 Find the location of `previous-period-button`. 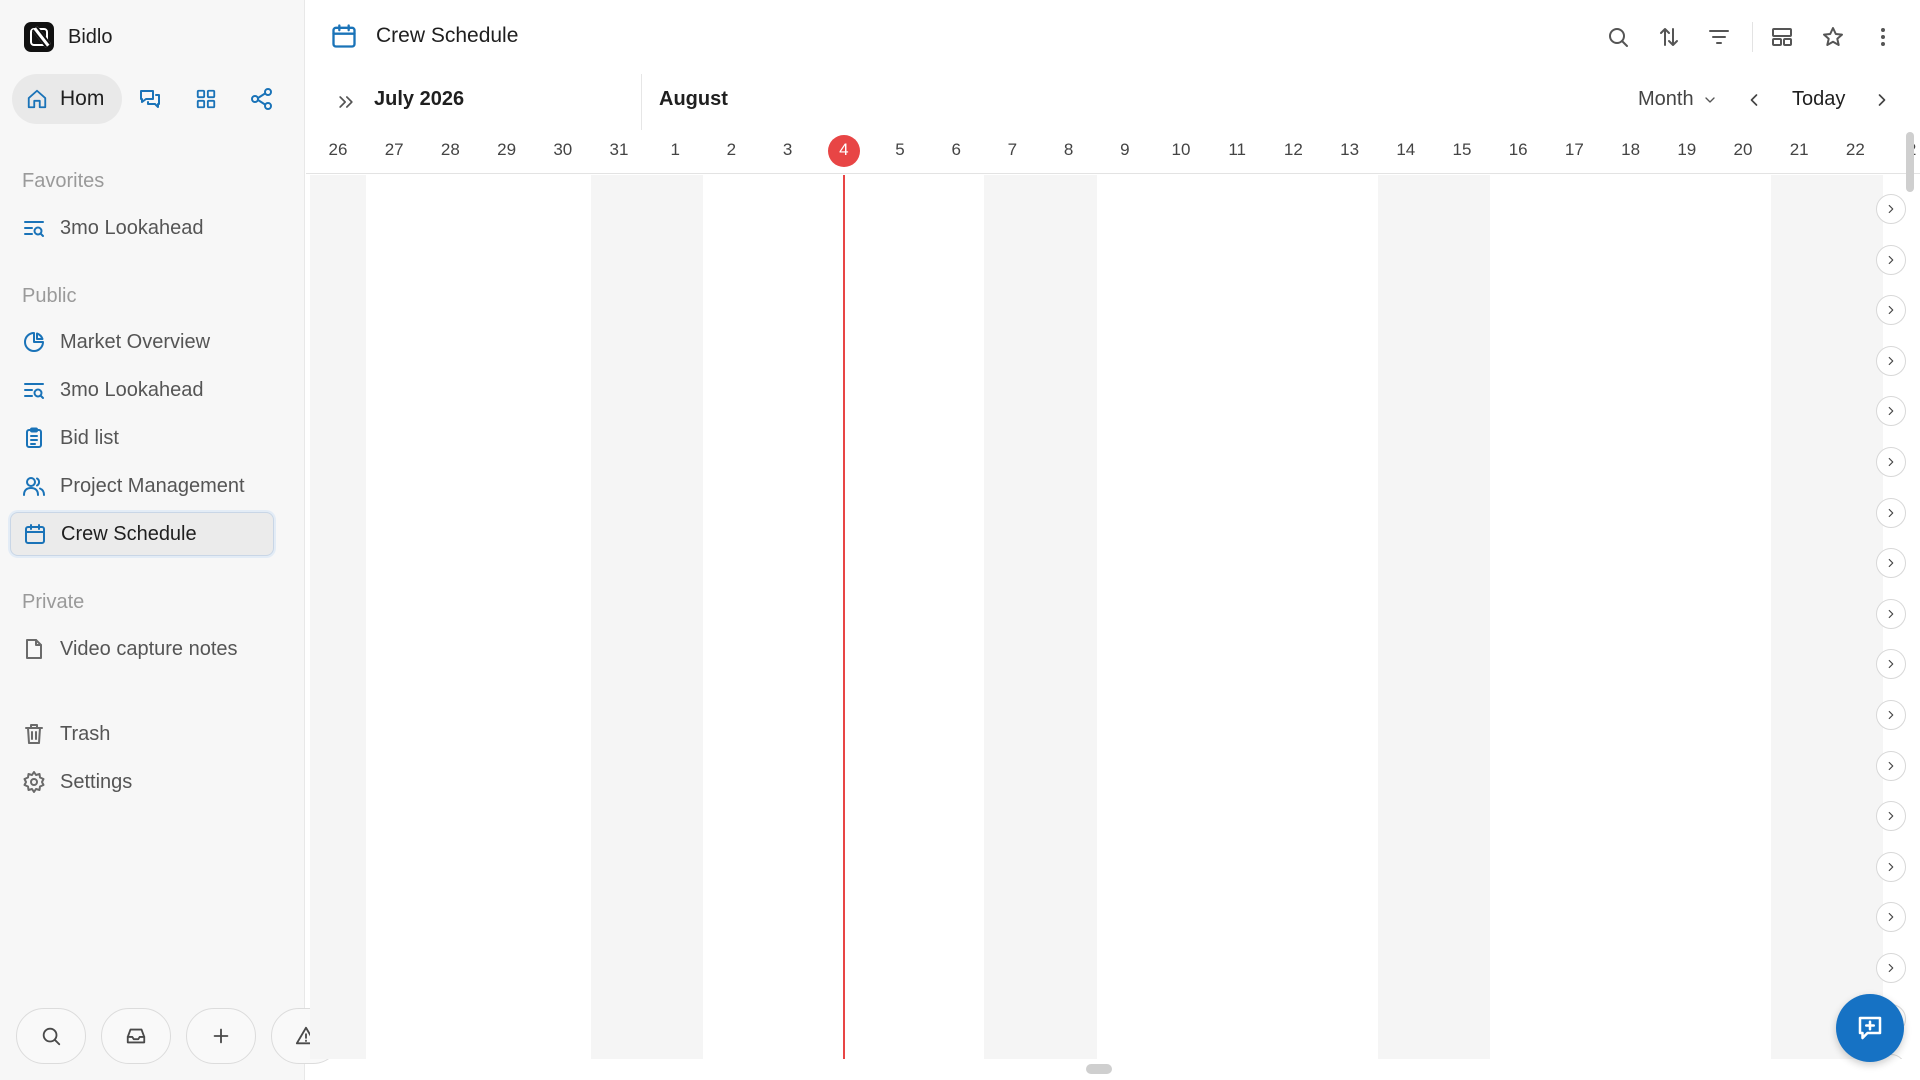

previous-period-button is located at coordinates (1754, 102).